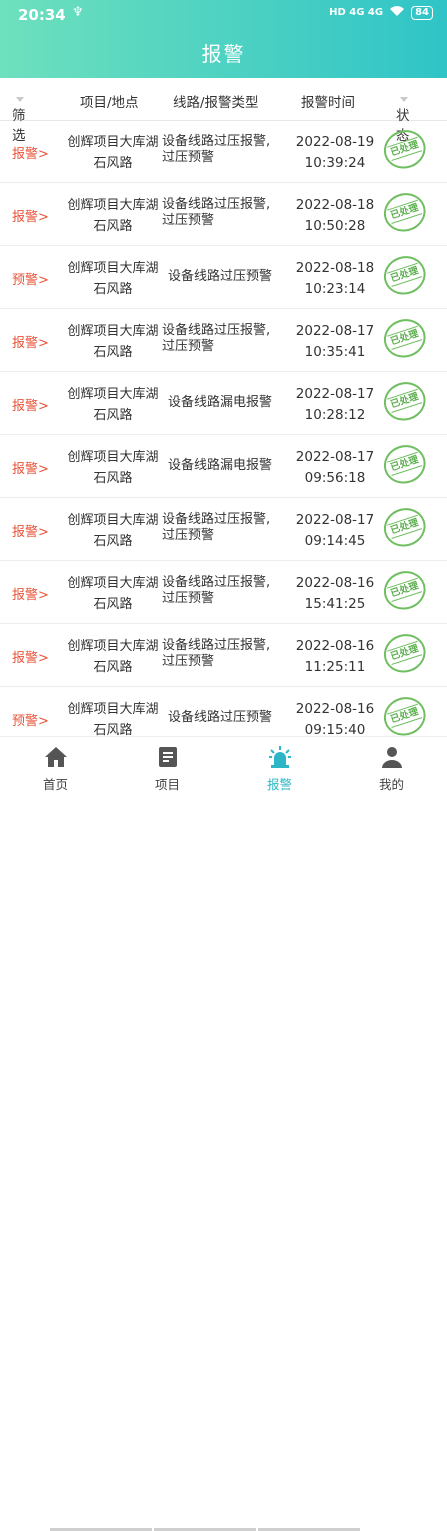  Describe the element at coordinates (335, 415) in the screenshot. I see `alarm-clock: 10:28:12` at that location.